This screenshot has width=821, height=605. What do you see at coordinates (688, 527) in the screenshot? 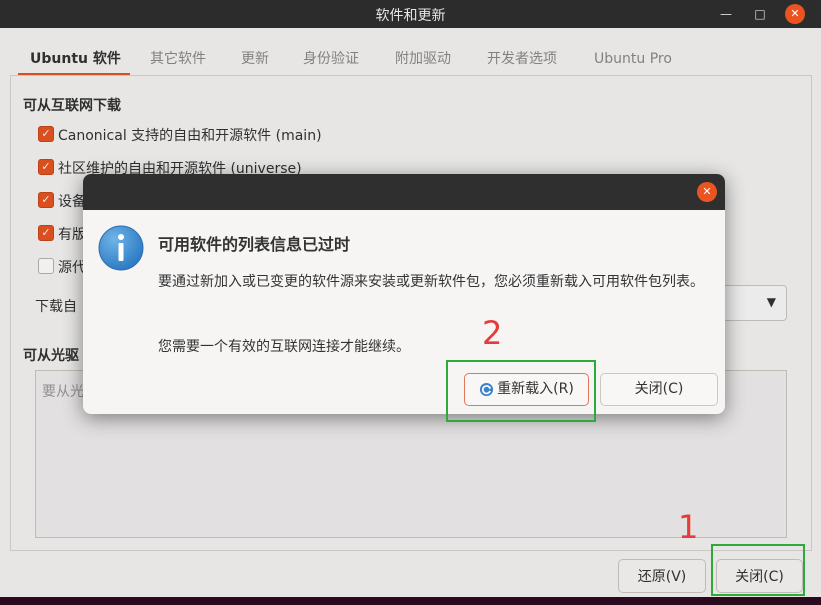
I see `annotation-number-1: 1` at bounding box center [688, 527].